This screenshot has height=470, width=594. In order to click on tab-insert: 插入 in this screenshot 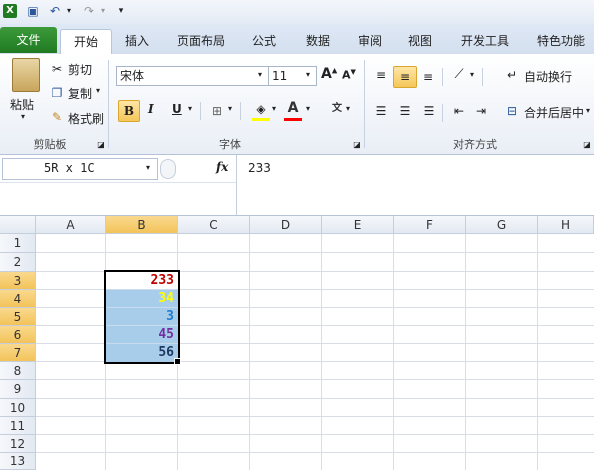, I will do `click(137, 41)`.